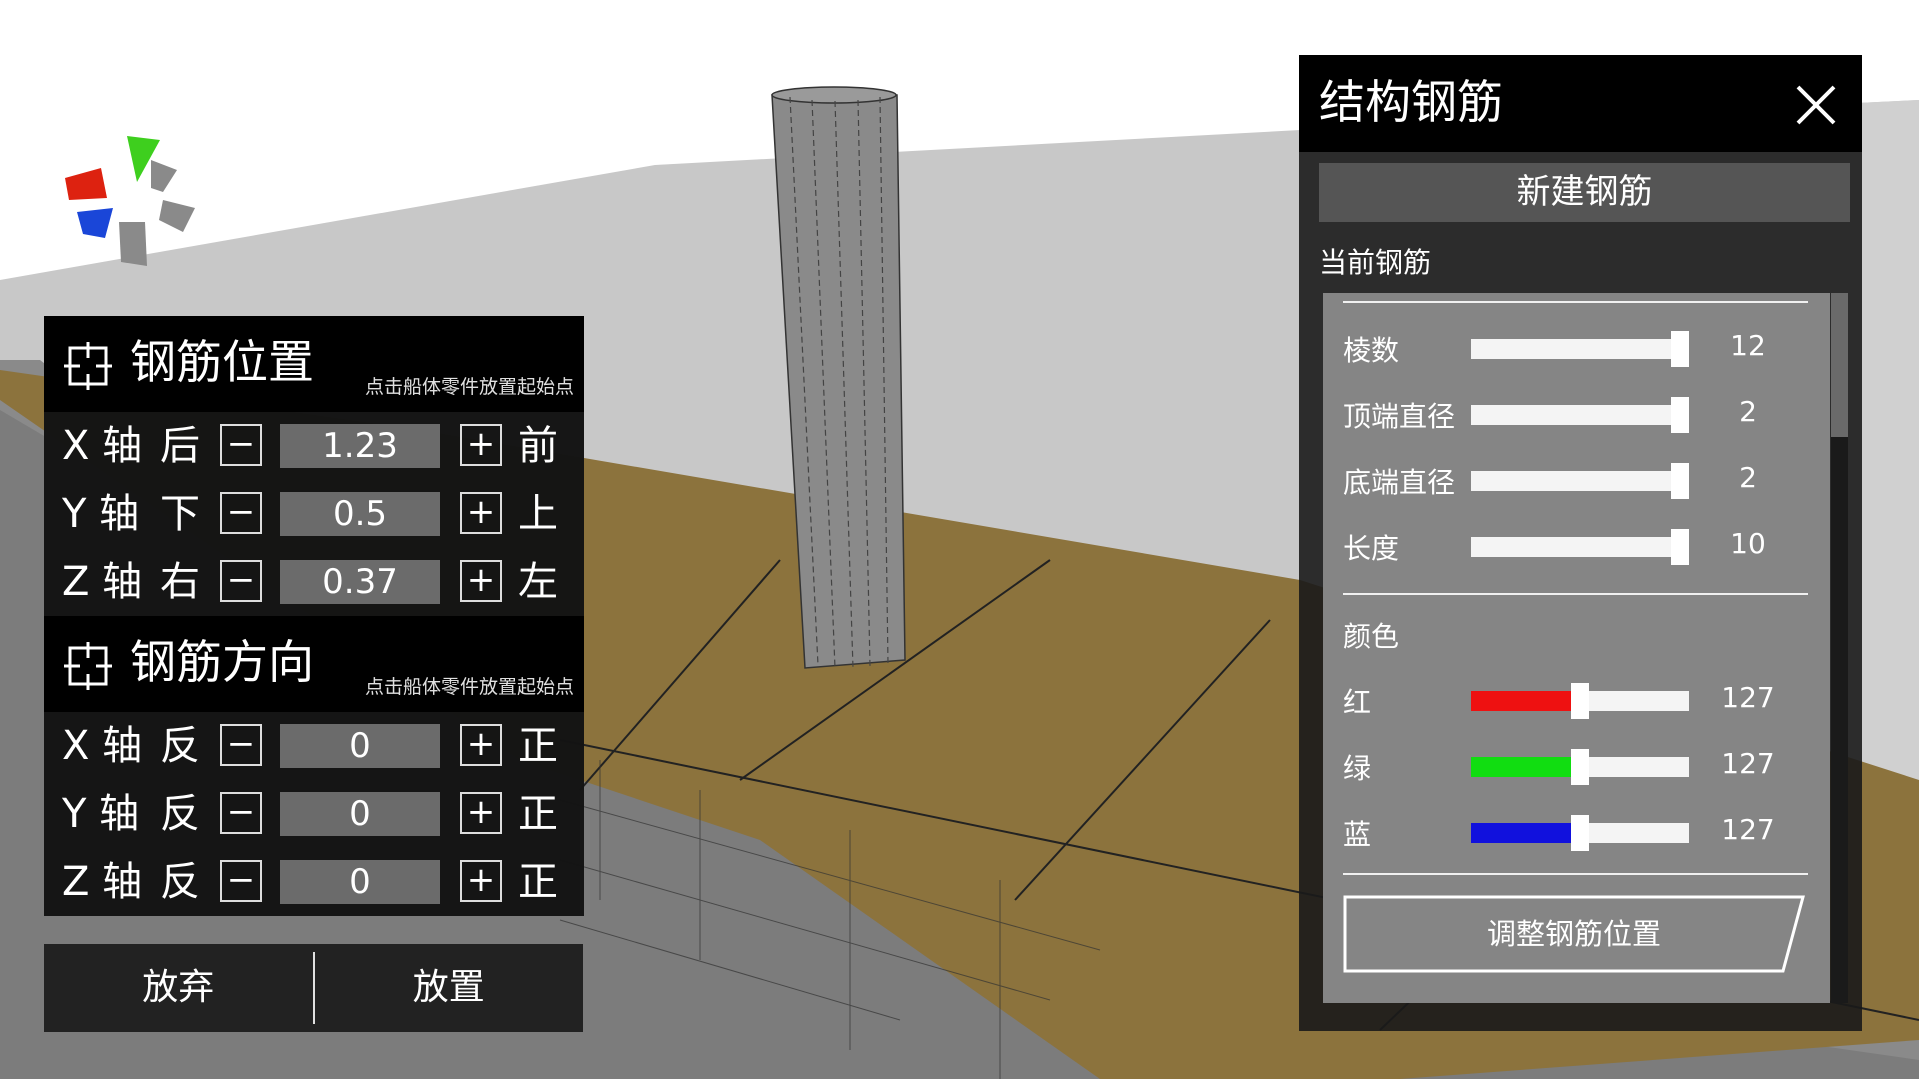 The height and width of the screenshot is (1079, 1919). Describe the element at coordinates (1580, 103) in the screenshot. I see `panel-header: 结构钢筋` at that location.